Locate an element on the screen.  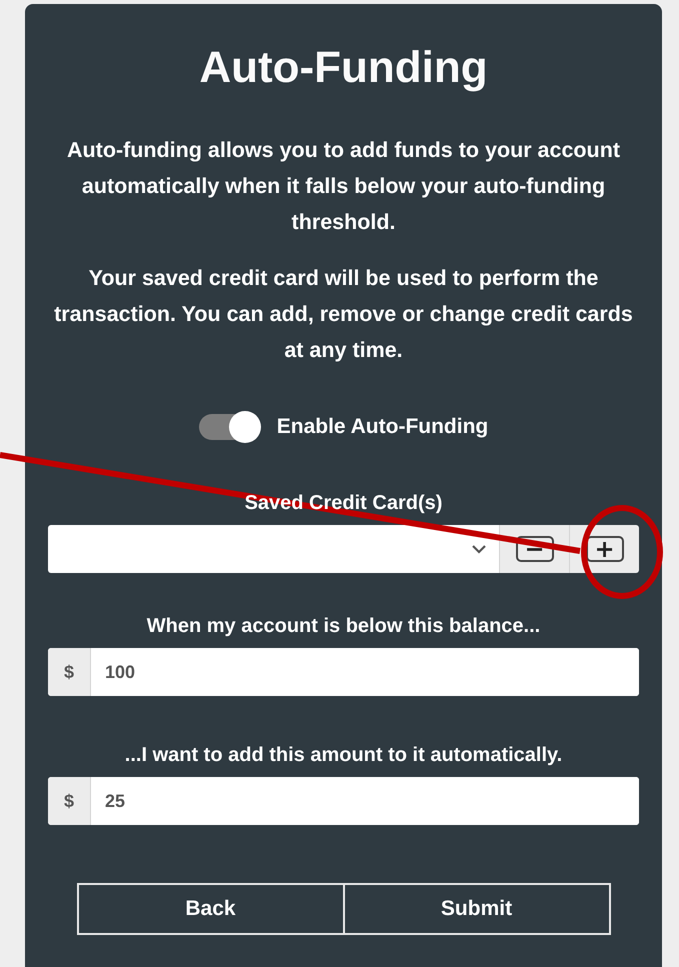
toggle-label: Enable Auto-Funding is located at coordinates (382, 427).